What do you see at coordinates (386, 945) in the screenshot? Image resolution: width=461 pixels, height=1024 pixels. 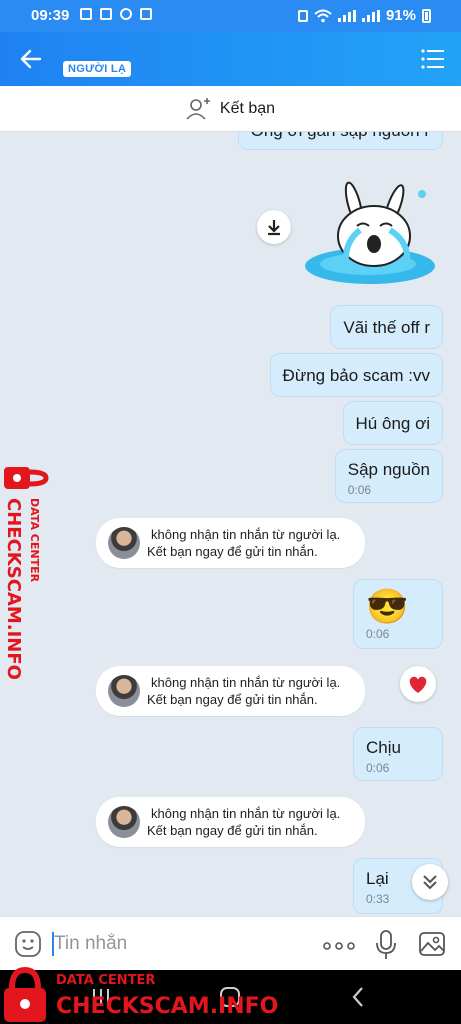 I see `microphone-icon` at bounding box center [386, 945].